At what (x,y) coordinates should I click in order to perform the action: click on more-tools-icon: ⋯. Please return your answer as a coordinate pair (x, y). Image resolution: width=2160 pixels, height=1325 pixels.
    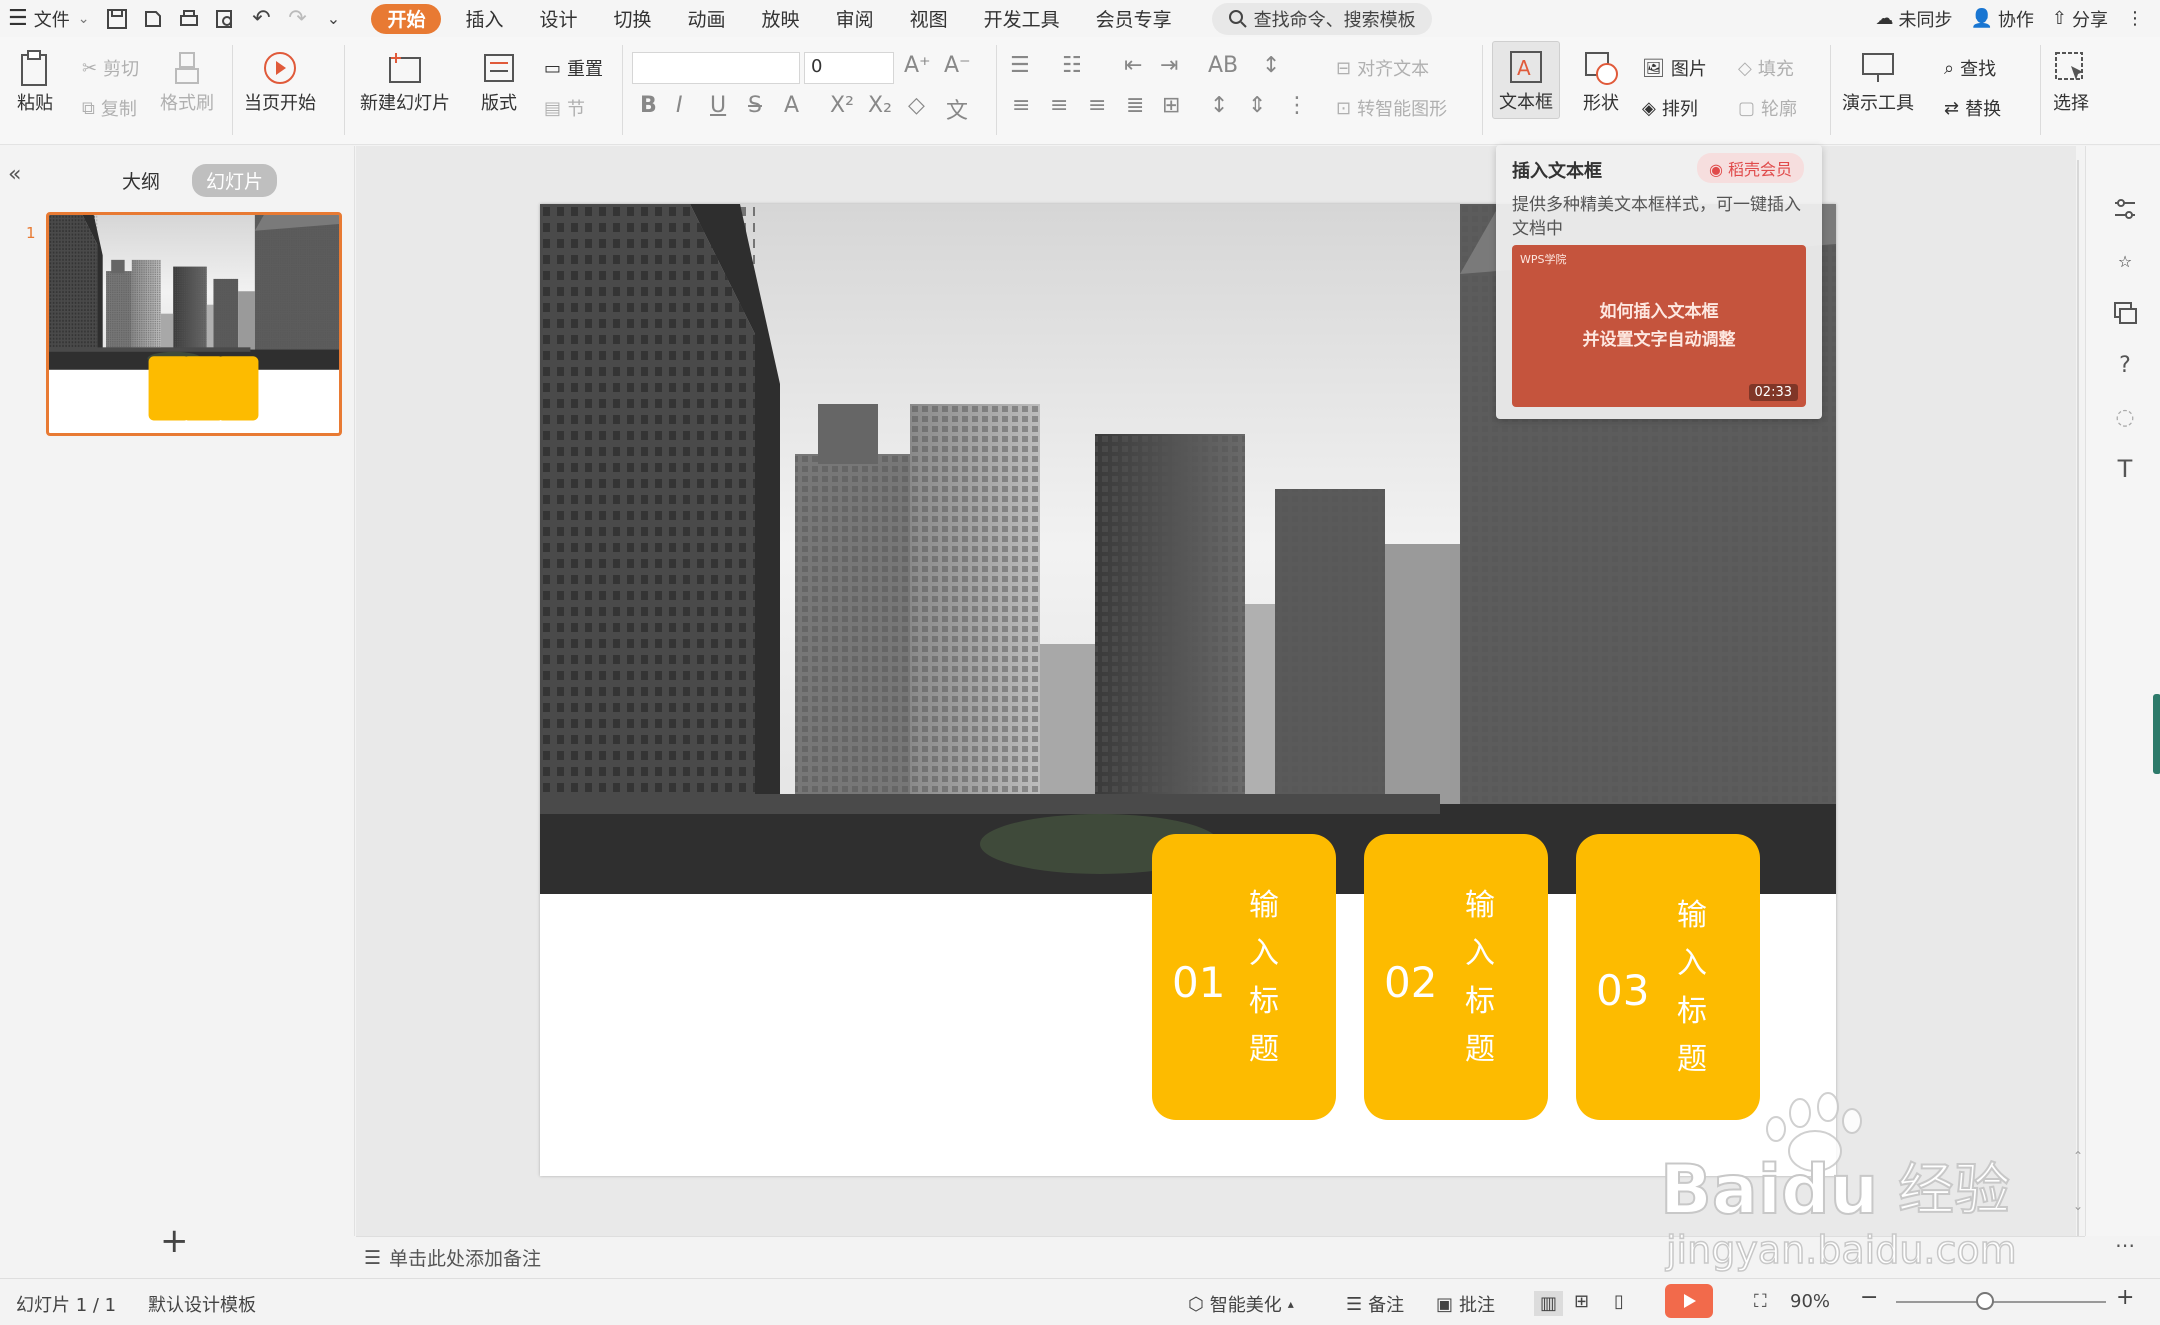
    Looking at the image, I should click on (2125, 1245).